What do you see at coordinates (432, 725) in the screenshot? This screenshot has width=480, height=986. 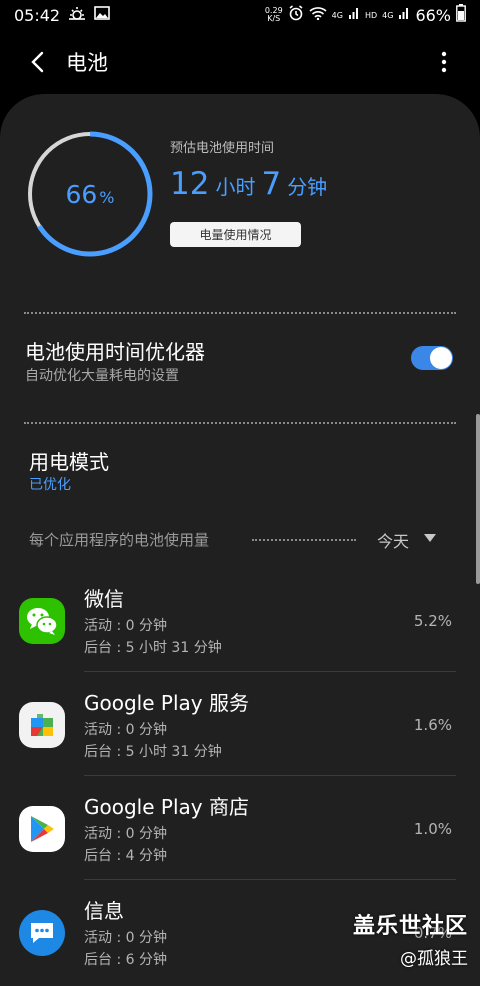 I see `app-battery-percent: 1.6%` at bounding box center [432, 725].